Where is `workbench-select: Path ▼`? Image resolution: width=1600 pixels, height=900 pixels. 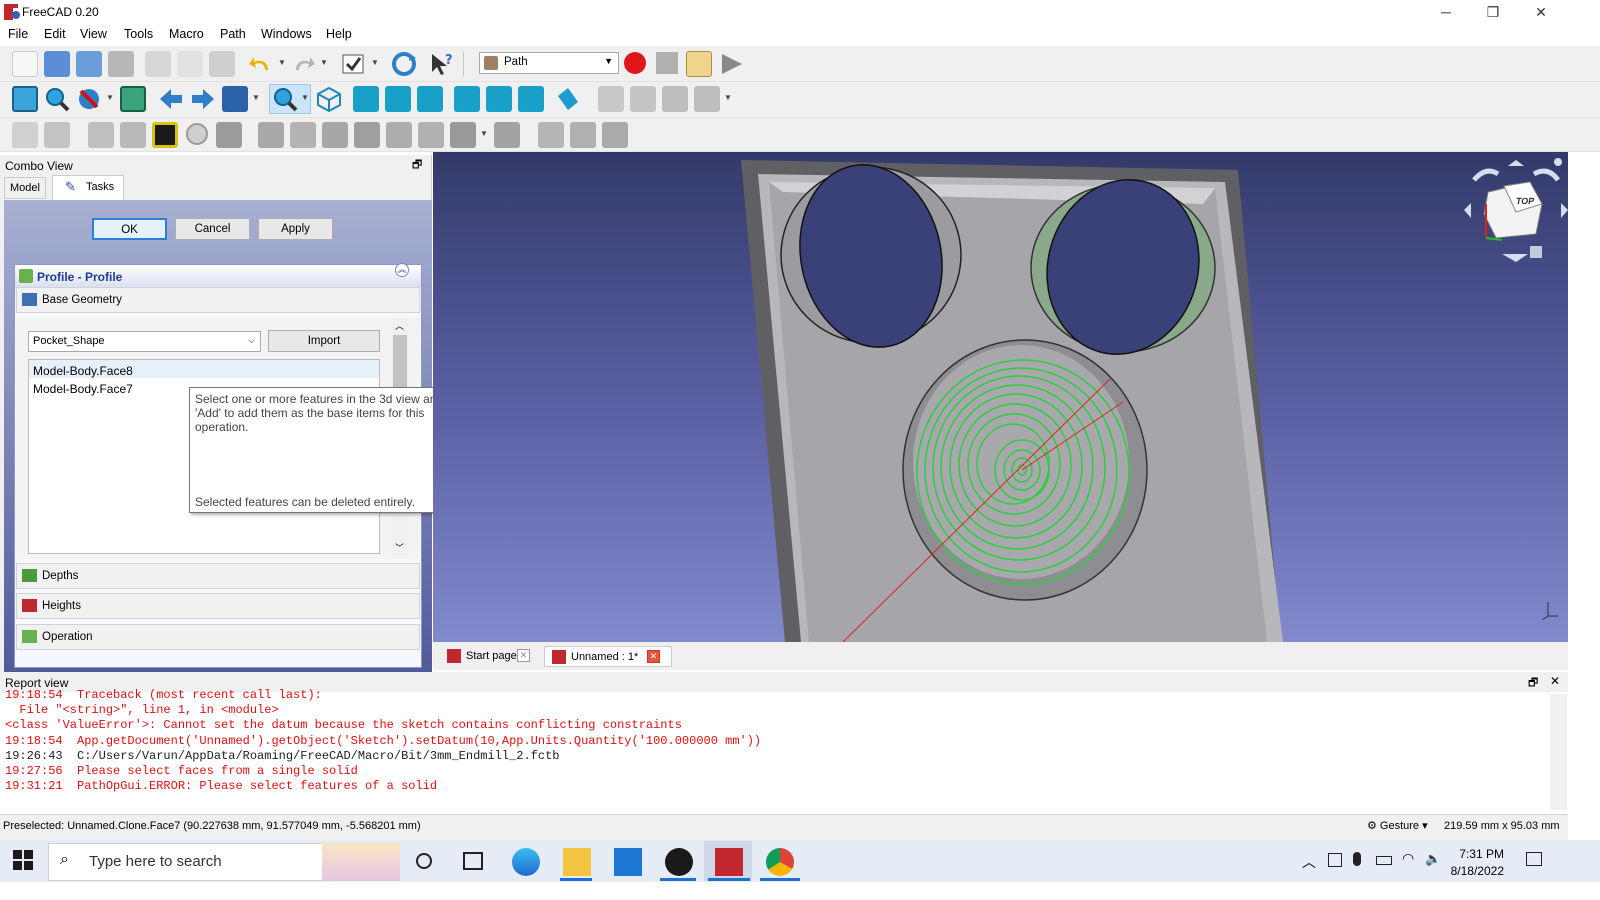
workbench-select: Path ▼ is located at coordinates (549, 63).